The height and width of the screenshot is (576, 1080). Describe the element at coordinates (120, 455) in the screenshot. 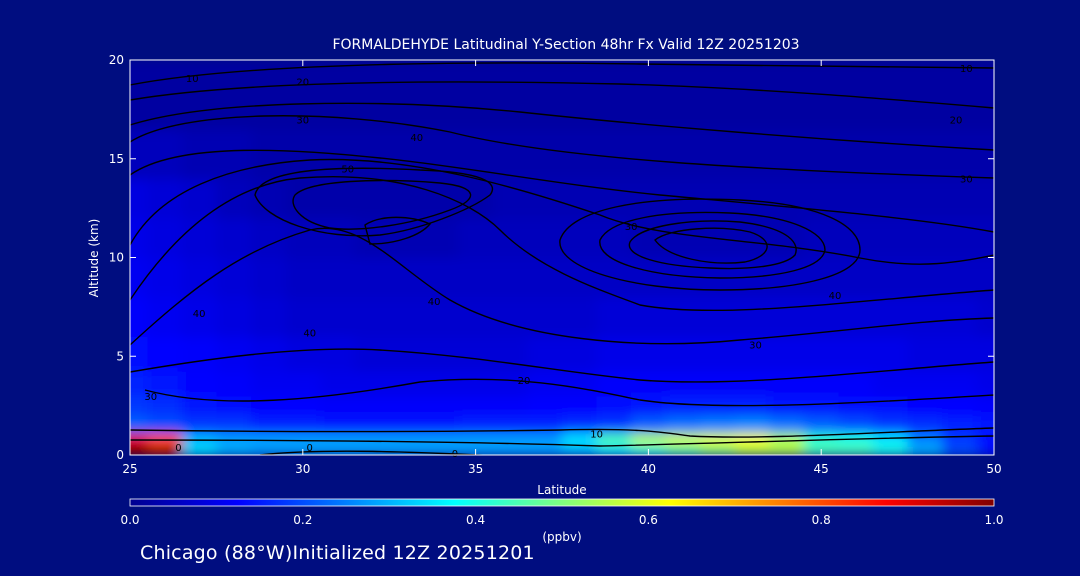

I see `y-tick-label: 0` at that location.